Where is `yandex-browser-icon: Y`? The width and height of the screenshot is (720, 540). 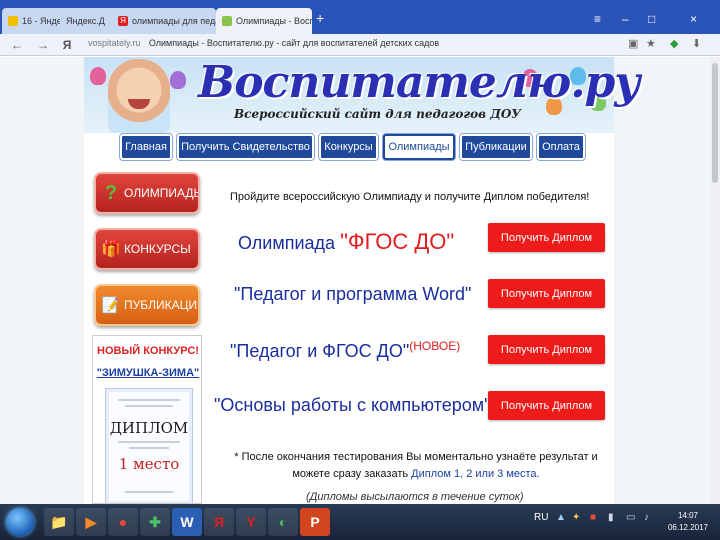
yandex-browser-icon: Y is located at coordinates (251, 522).